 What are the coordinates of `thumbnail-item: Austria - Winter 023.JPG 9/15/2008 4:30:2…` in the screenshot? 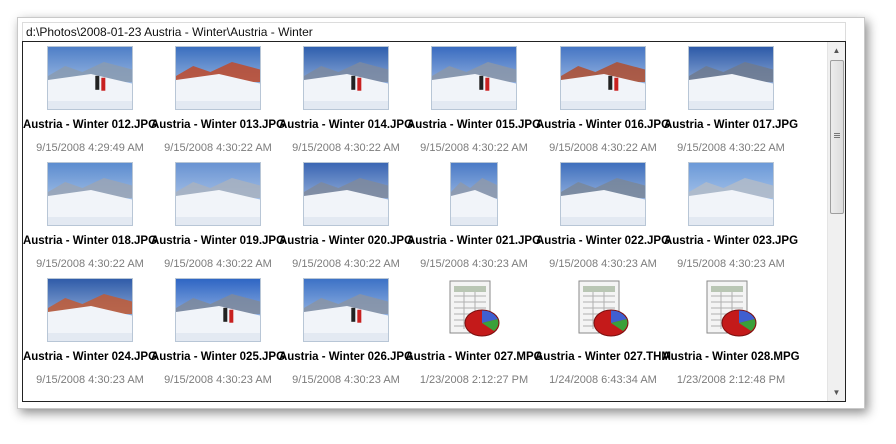 It's located at (731, 220).